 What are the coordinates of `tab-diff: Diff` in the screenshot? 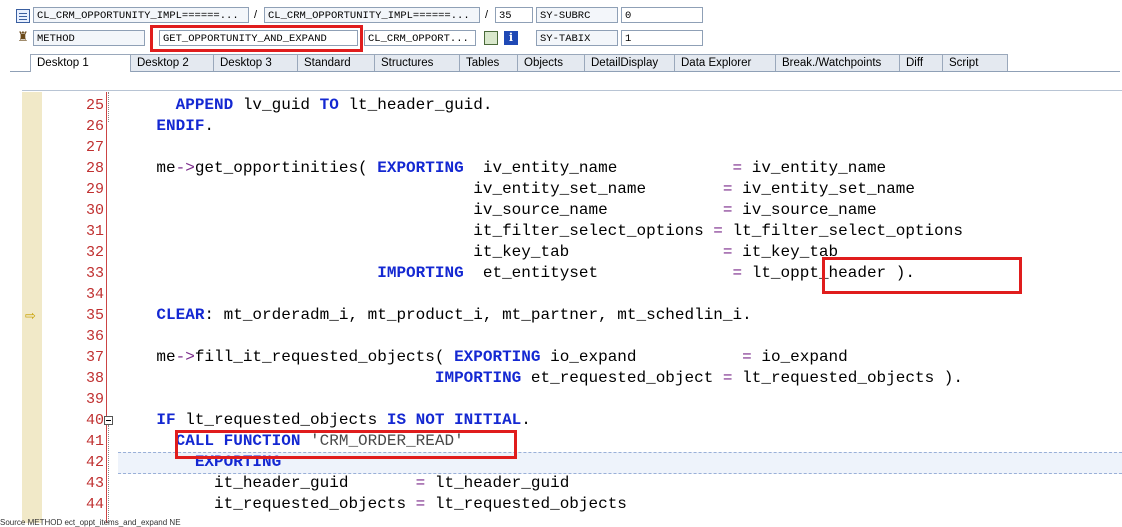 It's located at (921, 62).